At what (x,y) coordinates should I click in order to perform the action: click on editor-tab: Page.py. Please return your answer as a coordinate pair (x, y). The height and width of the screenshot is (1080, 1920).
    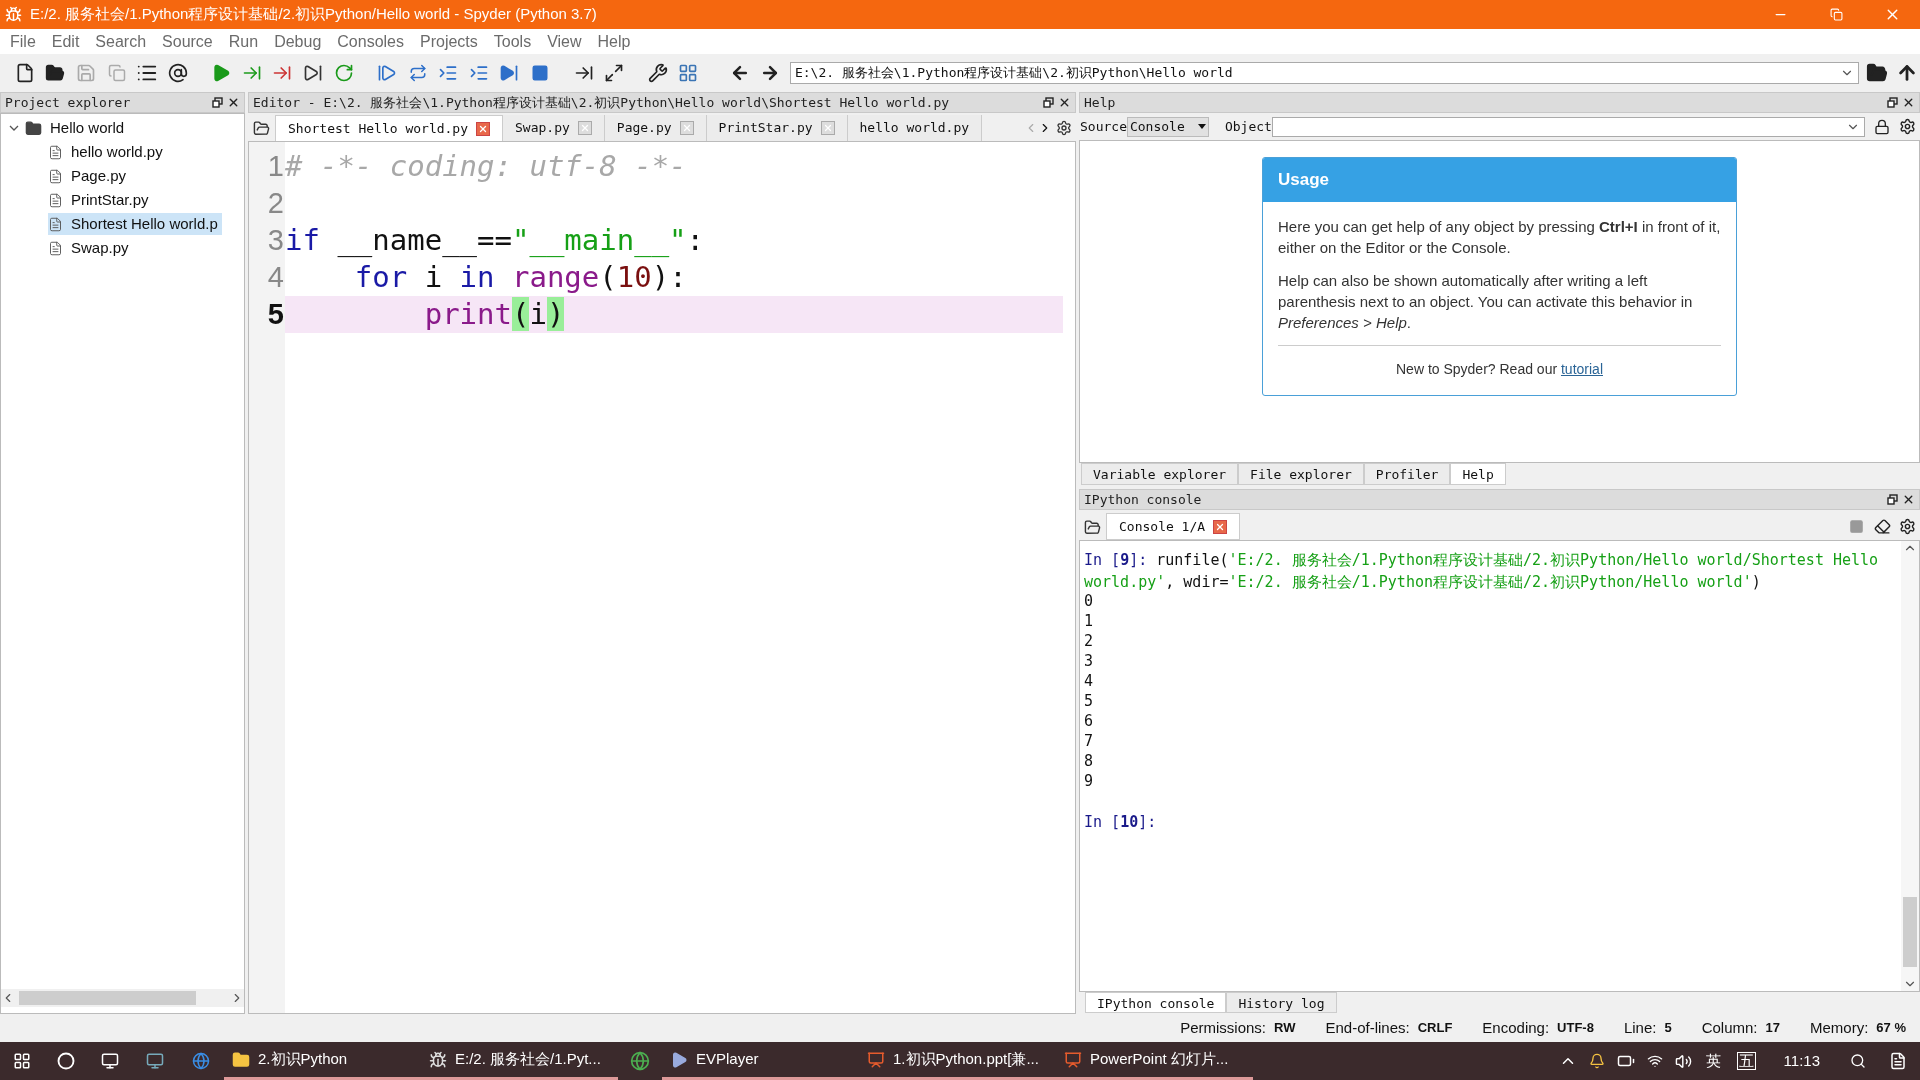
    Looking at the image, I should click on (655, 128).